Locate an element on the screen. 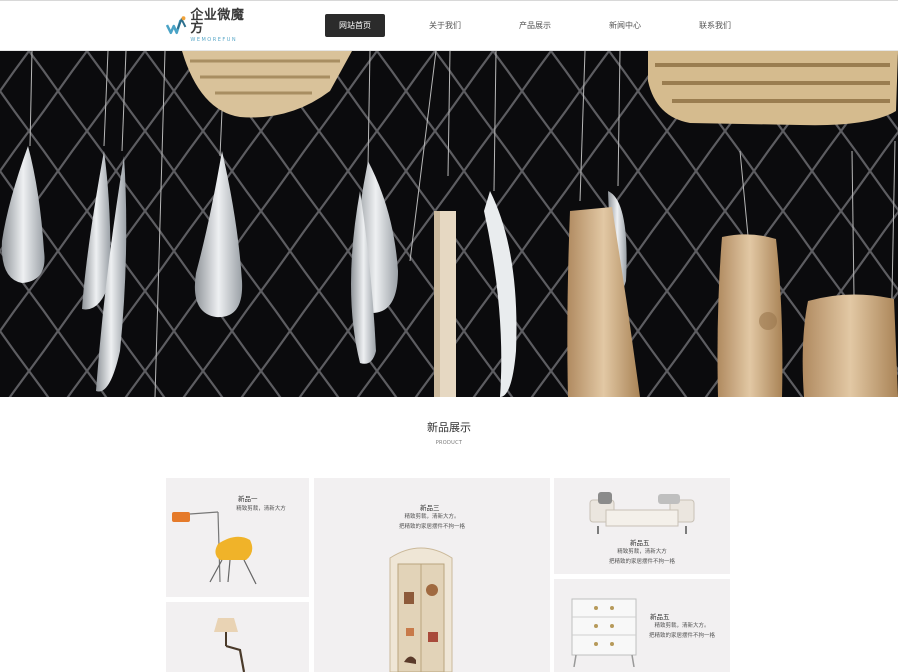 The width and height of the screenshot is (898, 672). product-name: 新品一 is located at coordinates (248, 499).